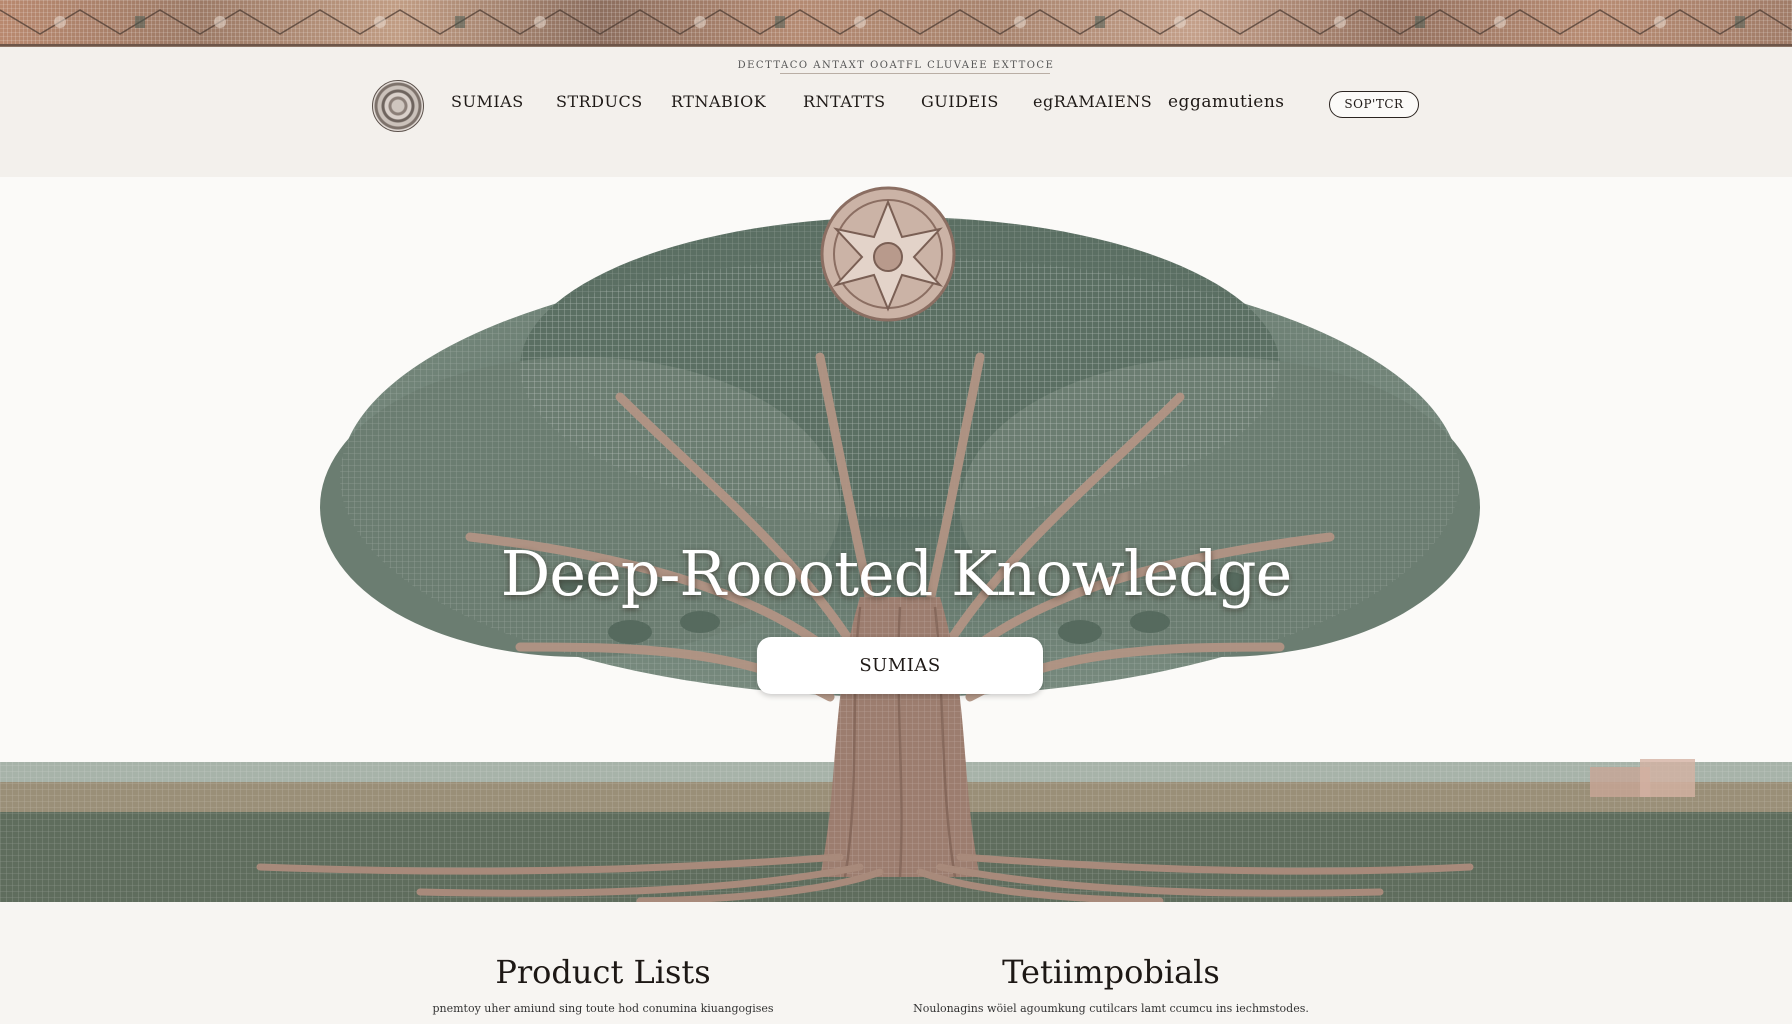 This screenshot has height=1024, width=1792. What do you see at coordinates (960, 101) in the screenshot?
I see `nav-item-5: GUIDEIS` at bounding box center [960, 101].